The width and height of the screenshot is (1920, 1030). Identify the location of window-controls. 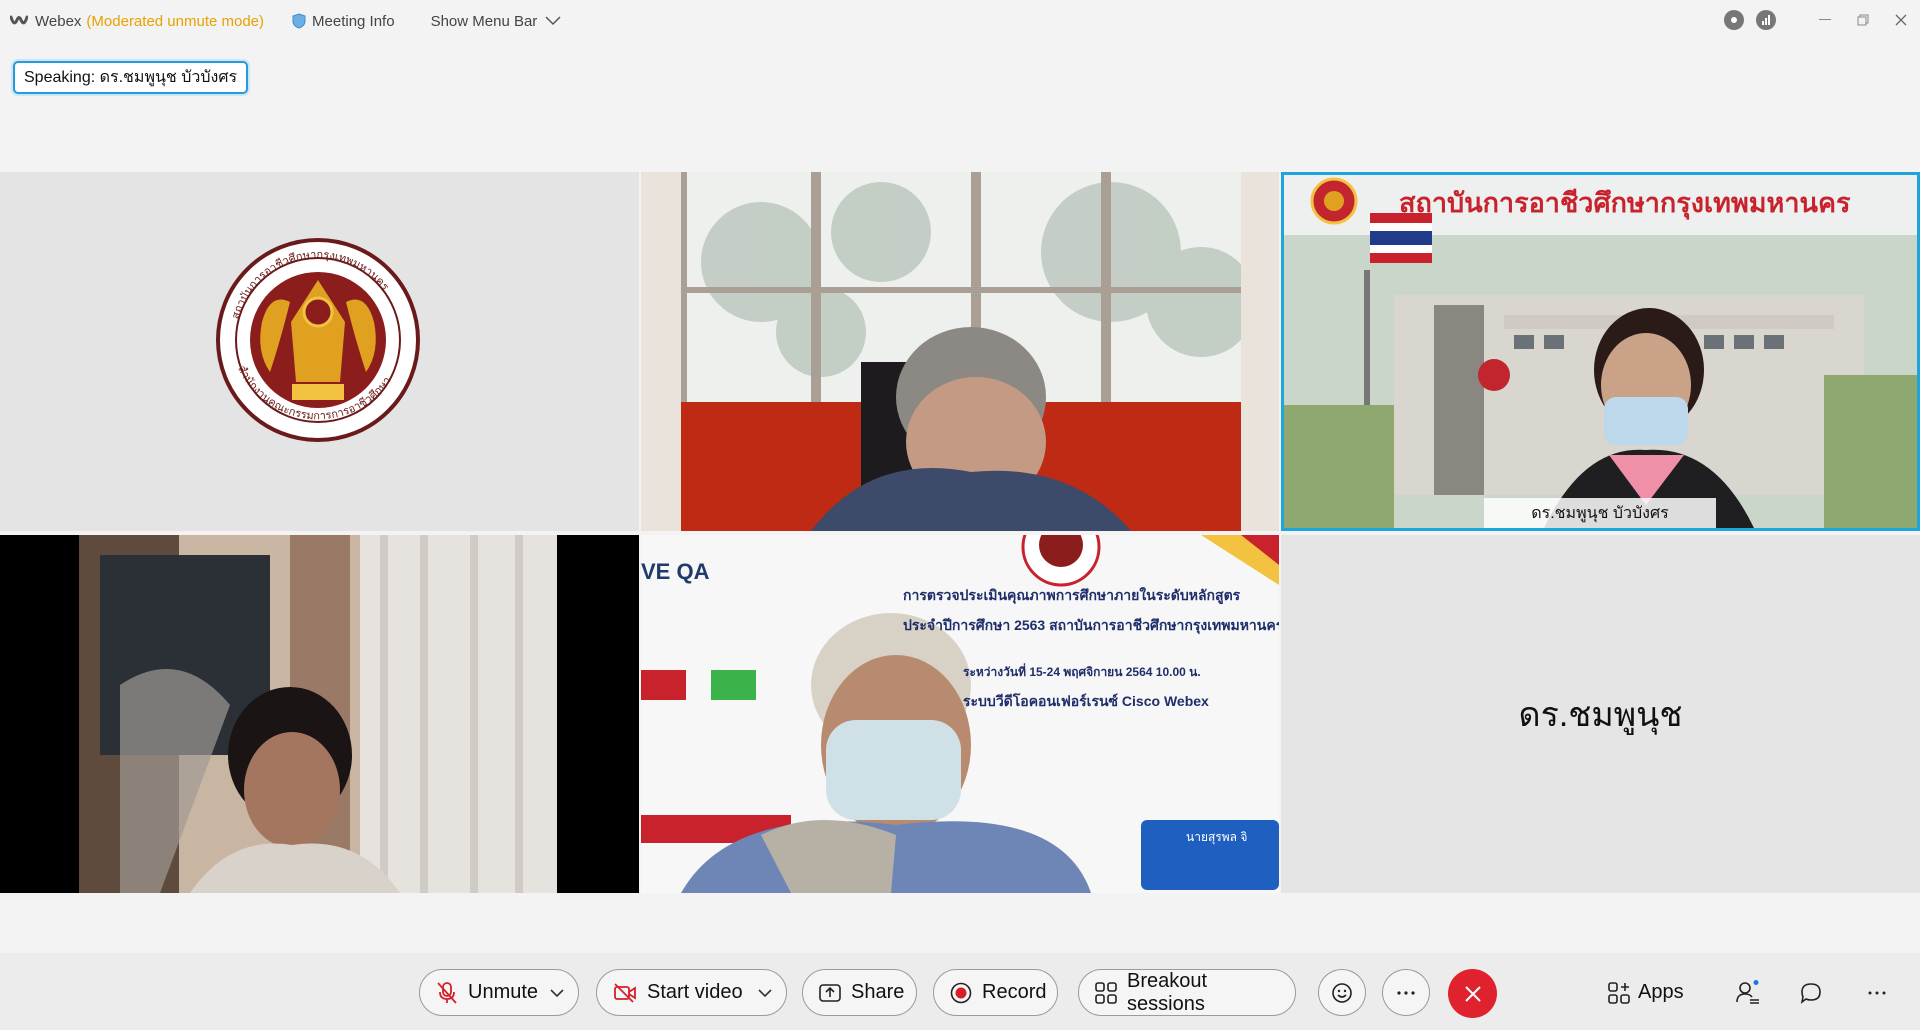
(1822, 20).